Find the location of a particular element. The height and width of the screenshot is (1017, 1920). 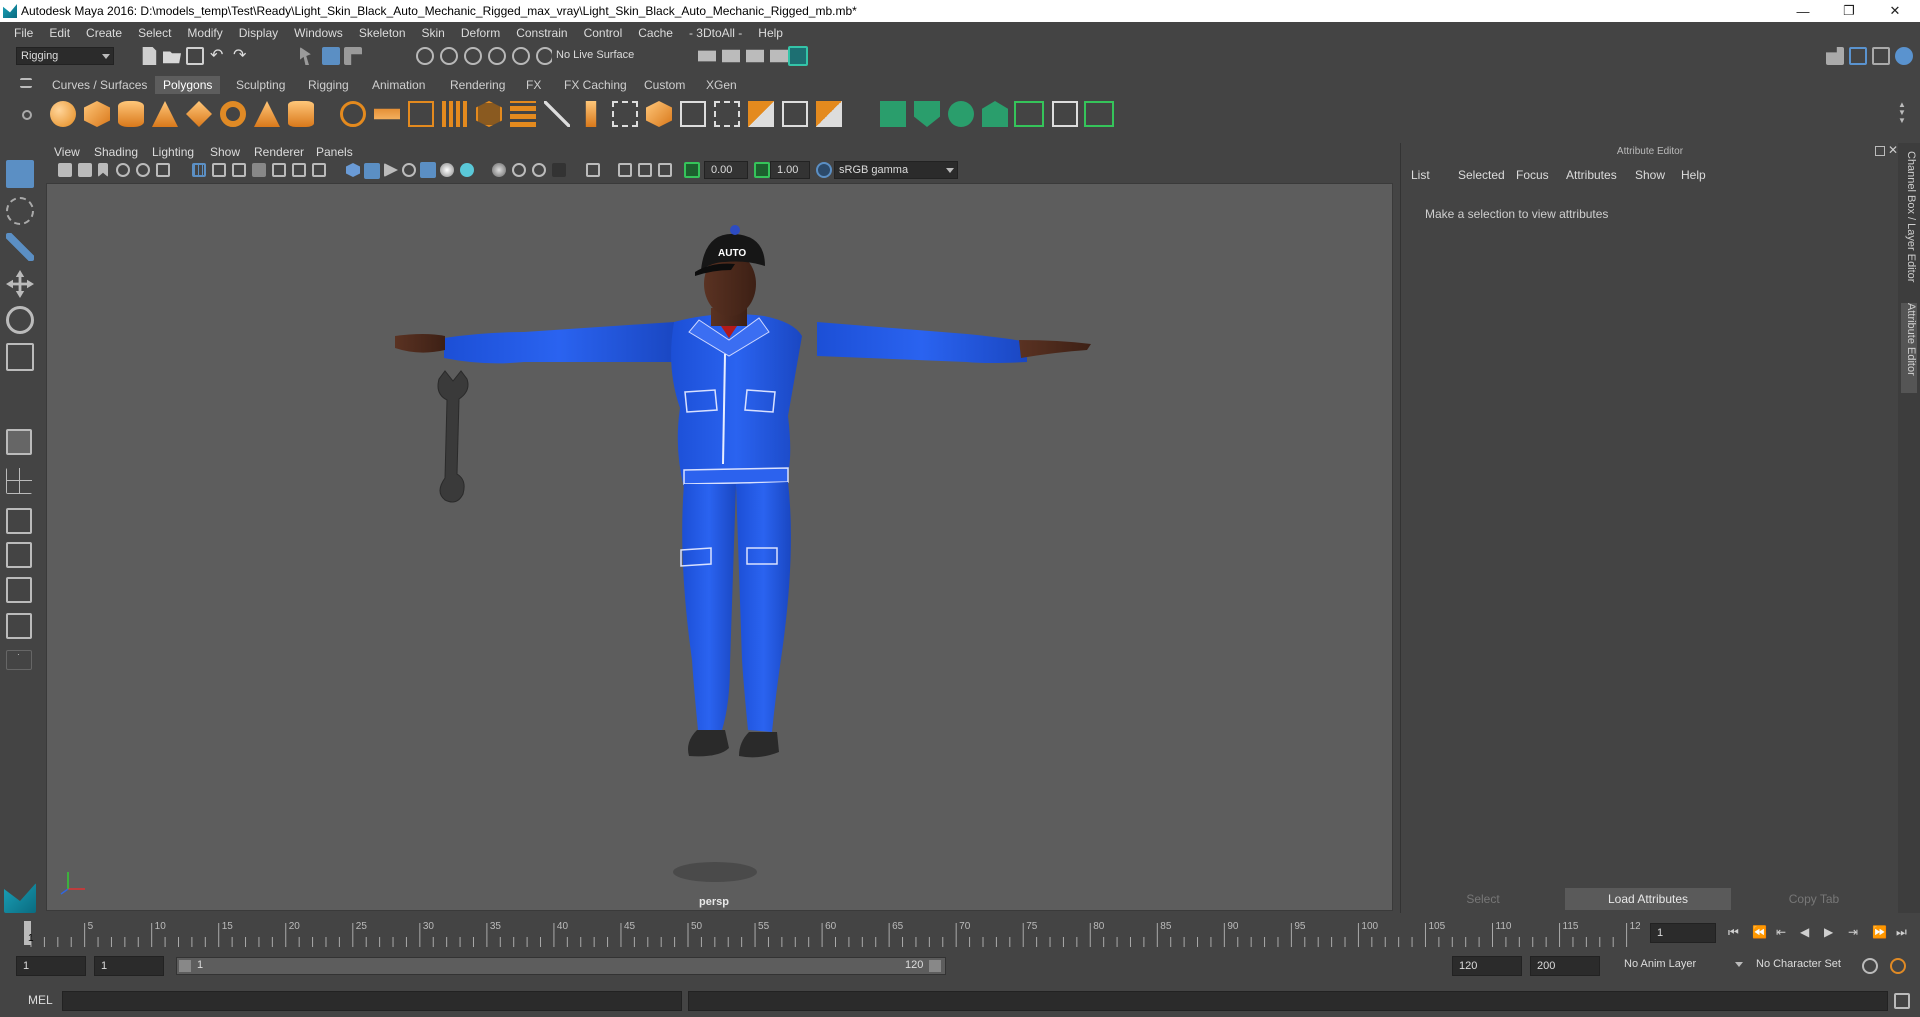

more-layouts-icon: ˙ is located at coordinates (19, 660).